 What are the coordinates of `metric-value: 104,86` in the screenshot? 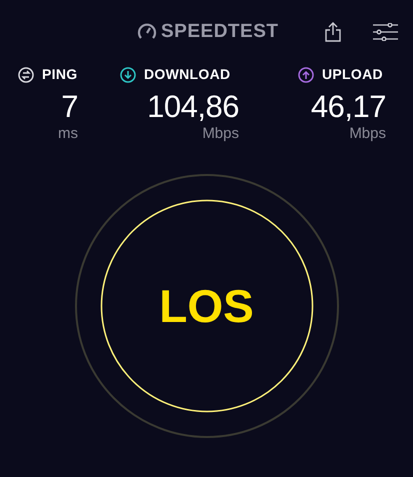 It's located at (193, 106).